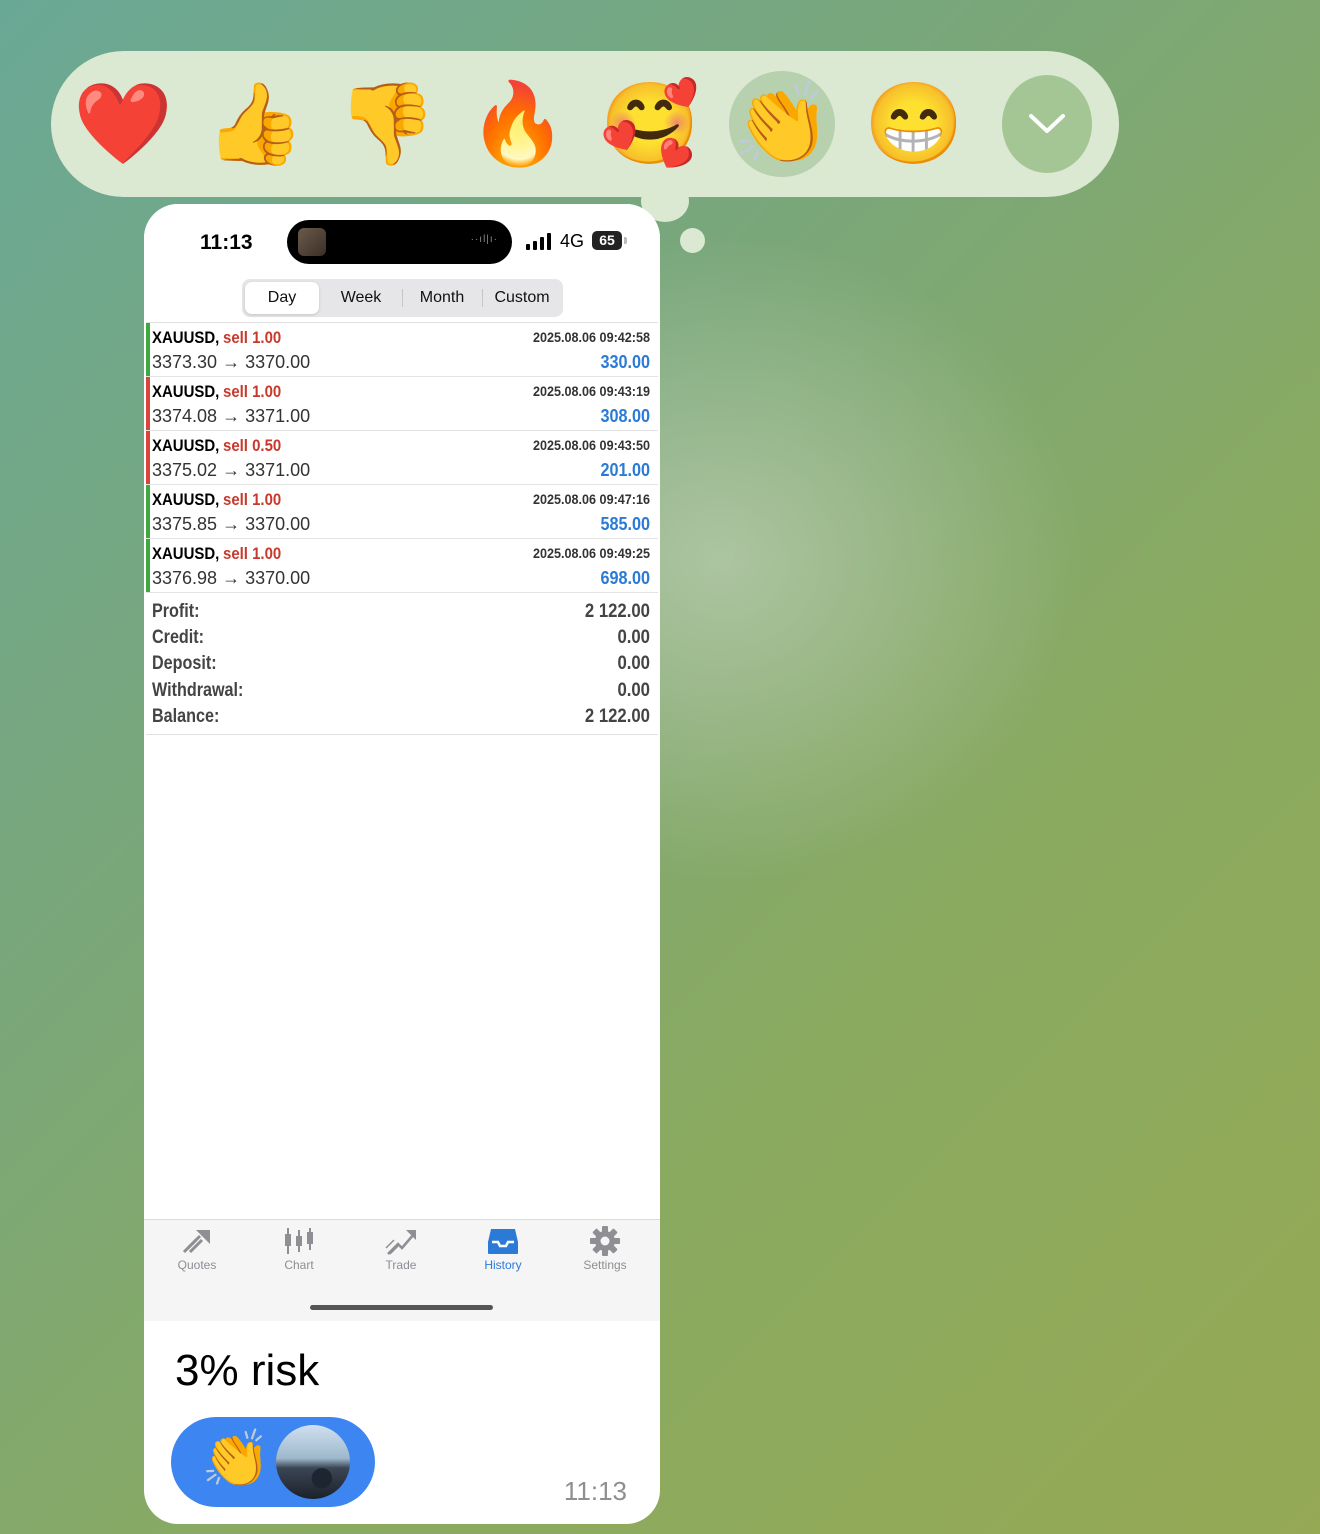  What do you see at coordinates (197, 1265) in the screenshot?
I see `tab-label: Quotes` at bounding box center [197, 1265].